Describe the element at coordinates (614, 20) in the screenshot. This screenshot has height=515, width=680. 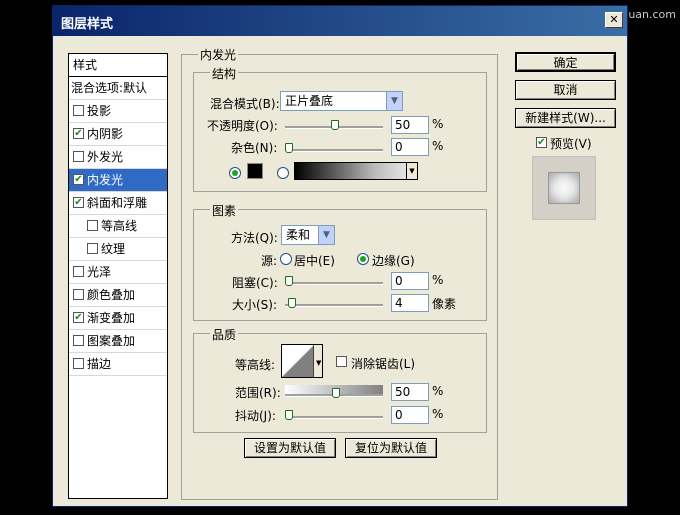
I see `close-icon: ✕` at that location.